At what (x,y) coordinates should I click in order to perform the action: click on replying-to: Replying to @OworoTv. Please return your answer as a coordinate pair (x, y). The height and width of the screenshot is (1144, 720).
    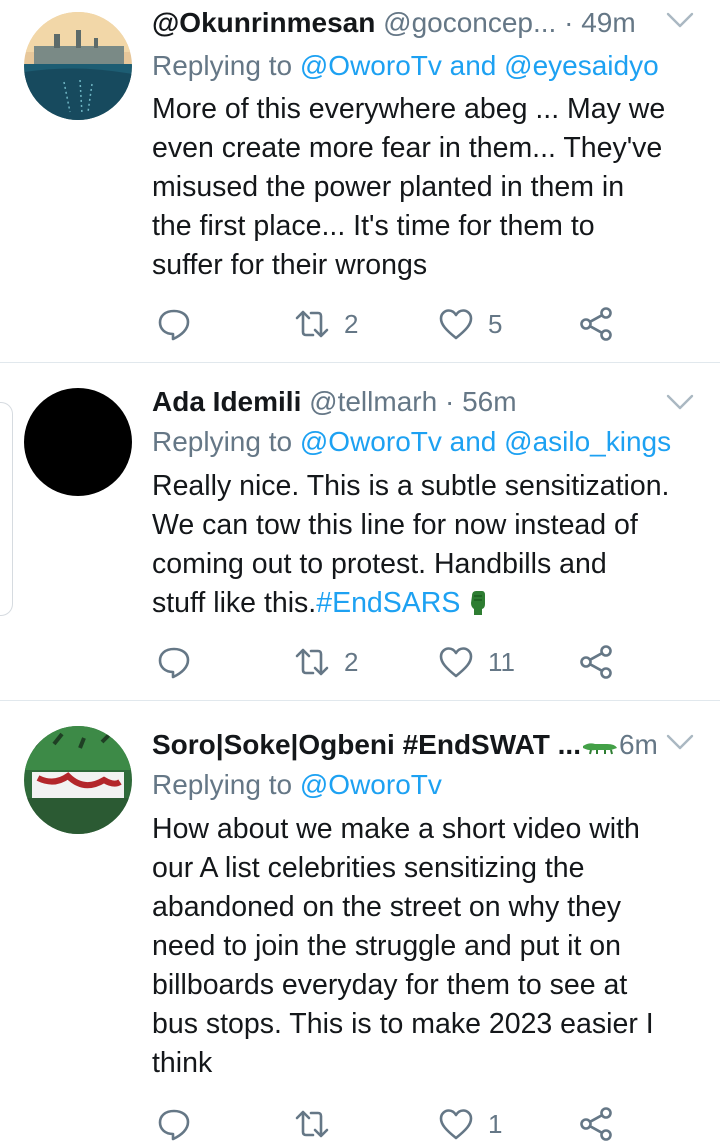
    Looking at the image, I should click on (297, 785).